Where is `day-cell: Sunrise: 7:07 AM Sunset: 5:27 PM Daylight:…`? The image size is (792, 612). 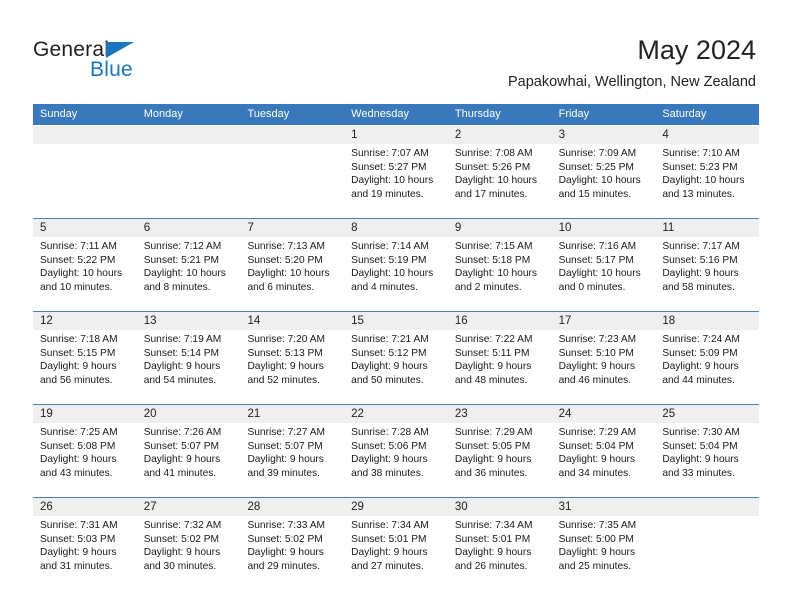
day-cell: Sunrise: 7:07 AM Sunset: 5:27 PM Daylight:… is located at coordinates (396, 181).